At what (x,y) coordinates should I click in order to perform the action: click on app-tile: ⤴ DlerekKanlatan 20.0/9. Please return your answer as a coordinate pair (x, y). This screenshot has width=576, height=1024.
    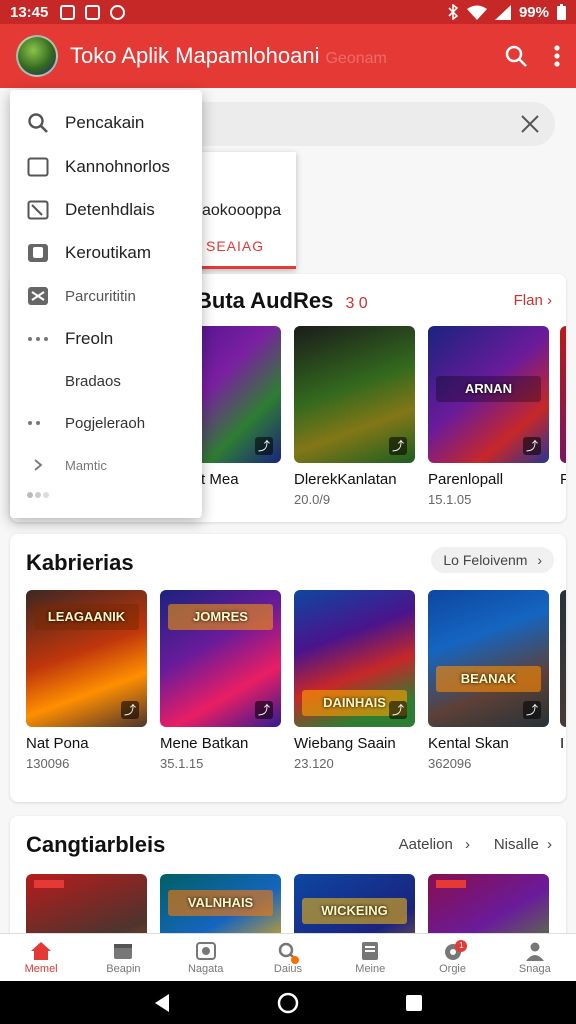
    Looking at the image, I should click on (354, 416).